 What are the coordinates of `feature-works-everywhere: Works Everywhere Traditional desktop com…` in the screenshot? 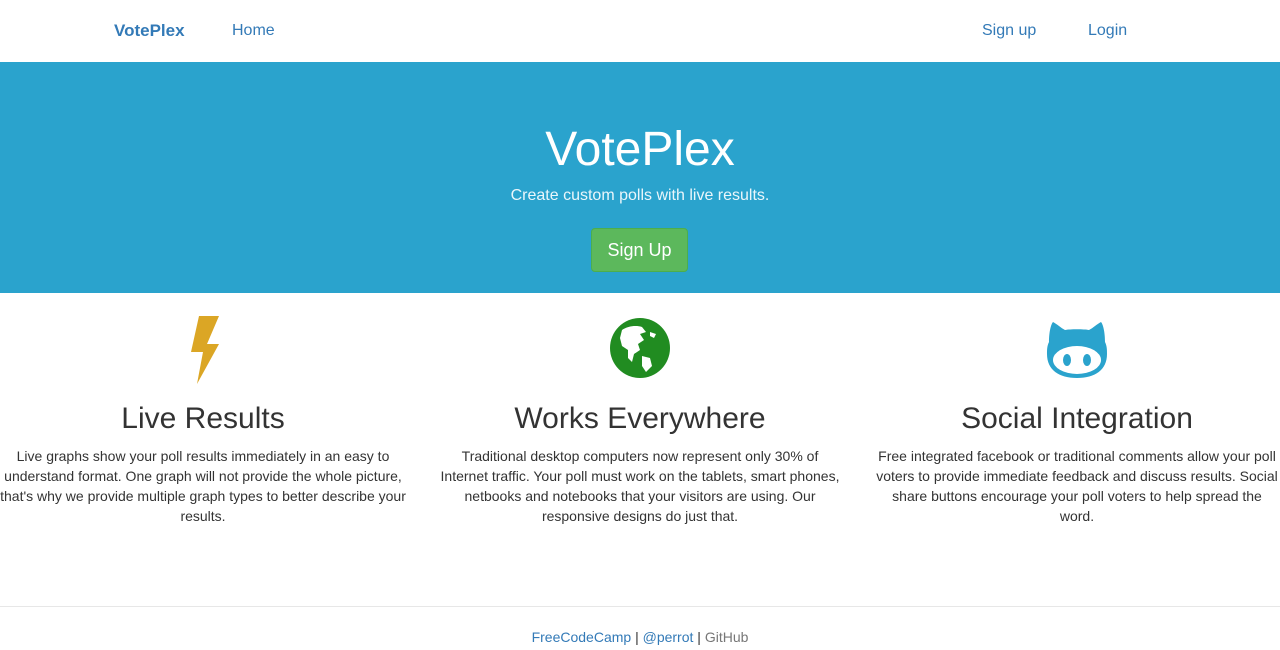 It's located at (640, 418).